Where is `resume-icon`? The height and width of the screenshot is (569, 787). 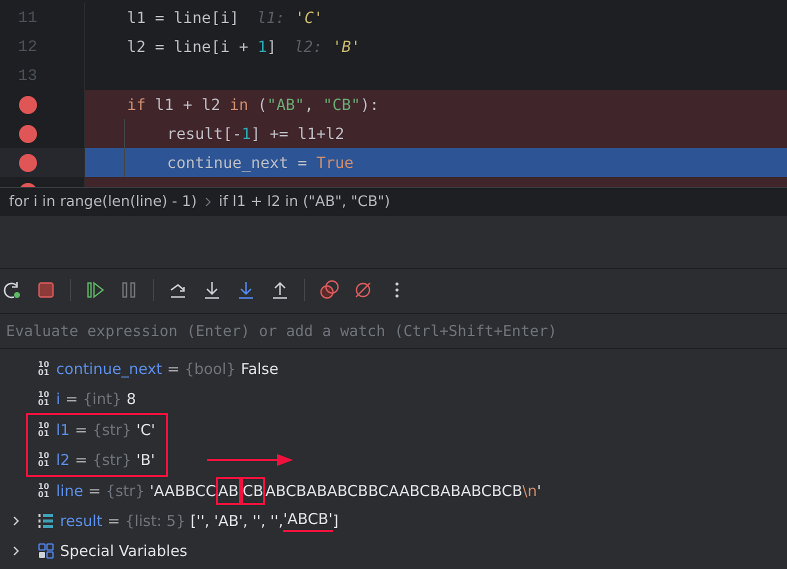
resume-icon is located at coordinates (95, 290).